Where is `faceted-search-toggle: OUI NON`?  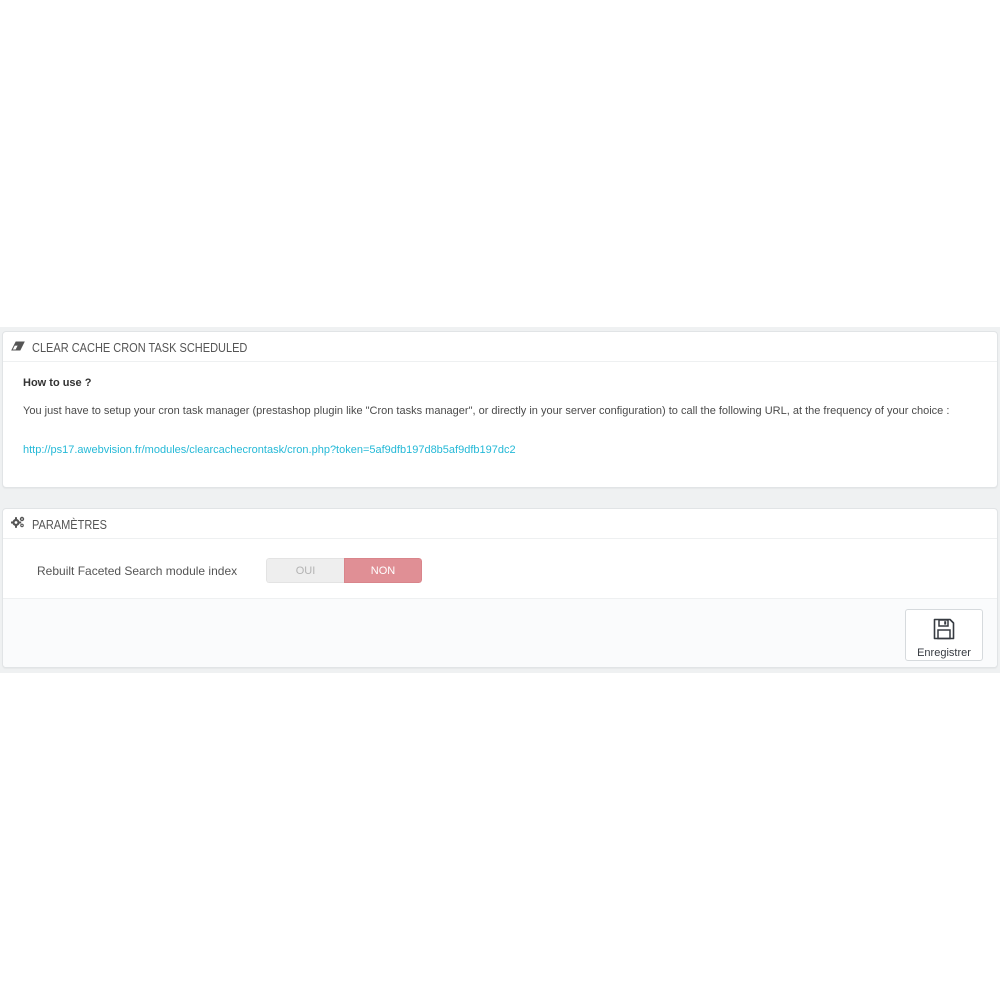 faceted-search-toggle: OUI NON is located at coordinates (344, 570).